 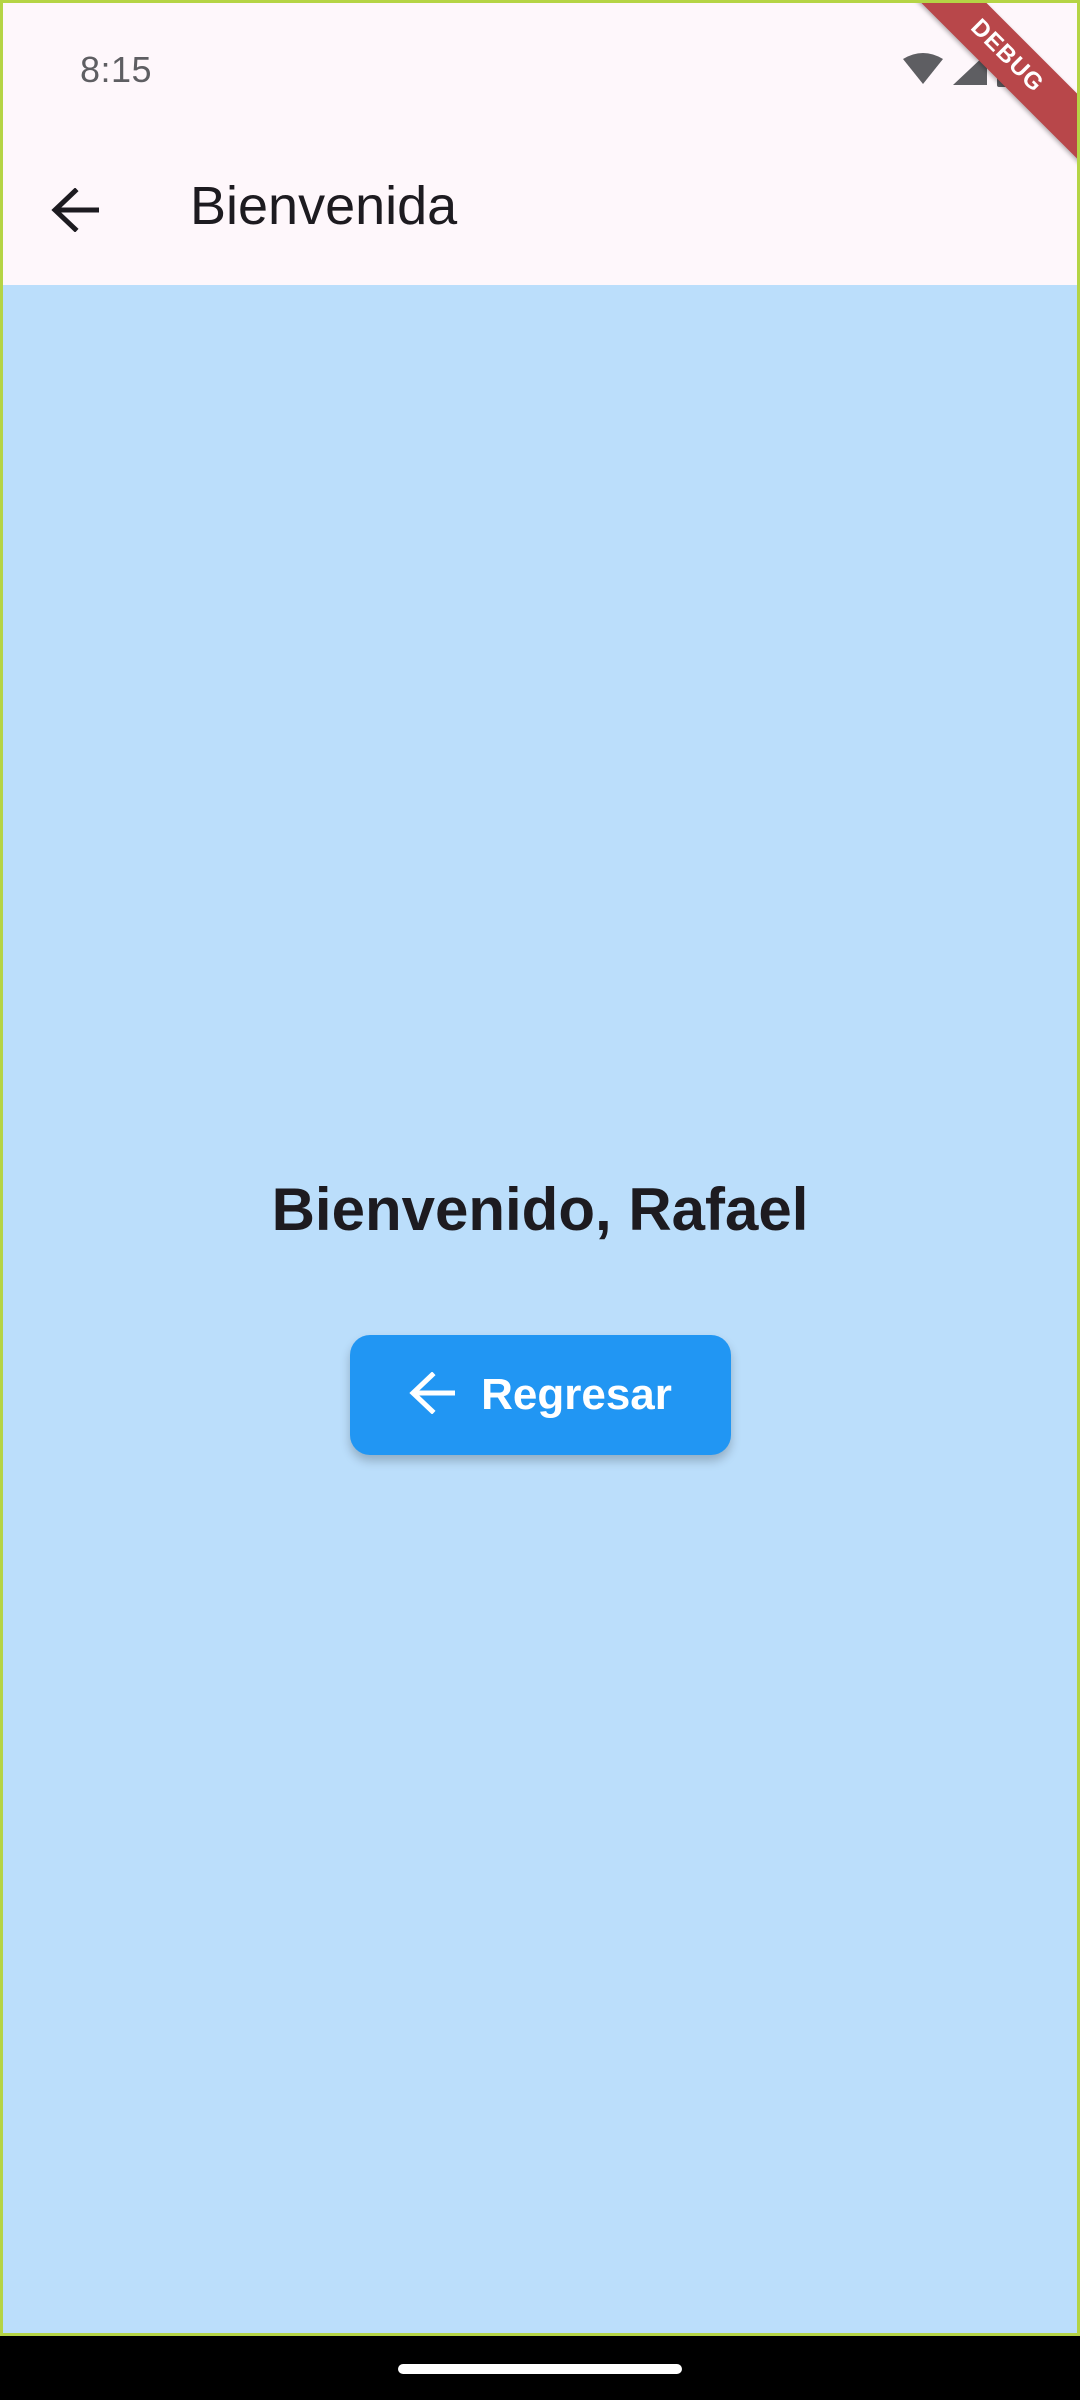 I want to click on home-handle, so click(x=540, y=2369).